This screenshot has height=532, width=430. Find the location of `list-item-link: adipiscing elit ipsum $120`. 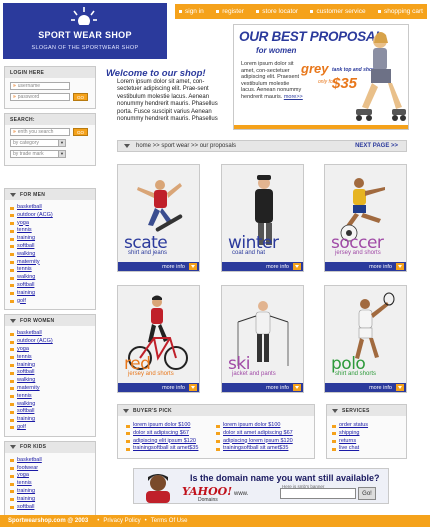

list-item-link: adipiscing elit ipsum $120 is located at coordinates (164, 441).